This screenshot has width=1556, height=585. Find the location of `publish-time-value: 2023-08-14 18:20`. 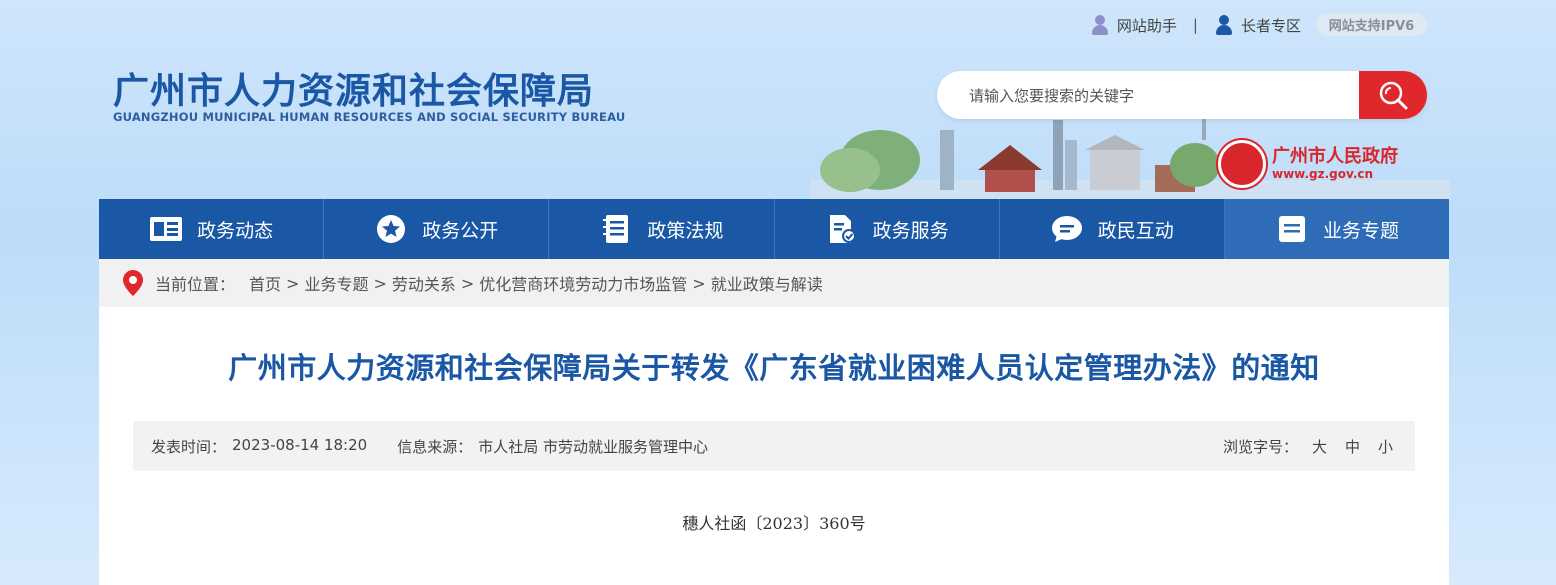

publish-time-value: 2023-08-14 18:20 is located at coordinates (300, 444).